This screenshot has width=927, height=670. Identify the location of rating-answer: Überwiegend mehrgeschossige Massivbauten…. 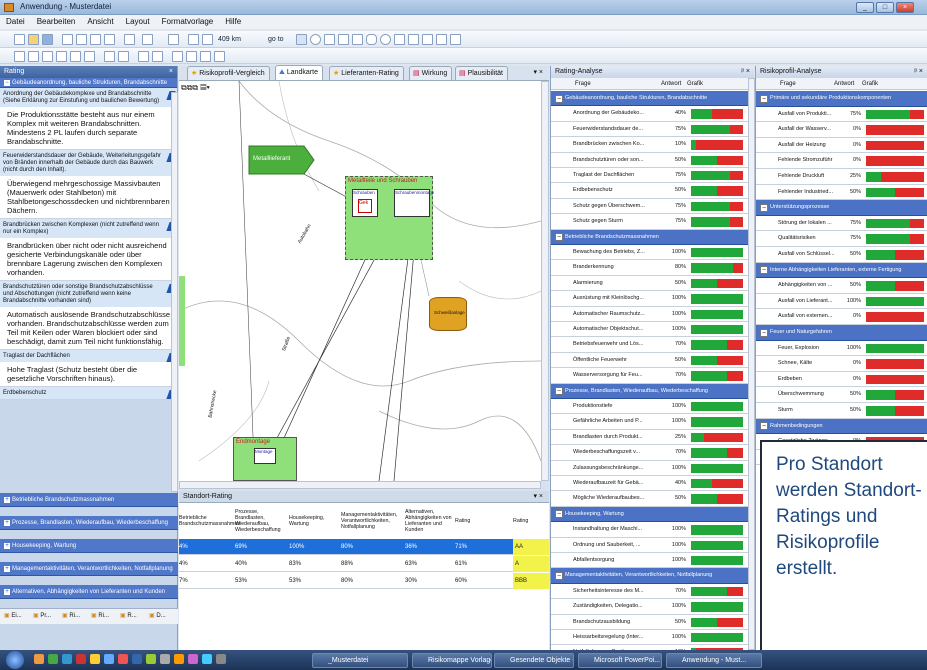
(88, 197).